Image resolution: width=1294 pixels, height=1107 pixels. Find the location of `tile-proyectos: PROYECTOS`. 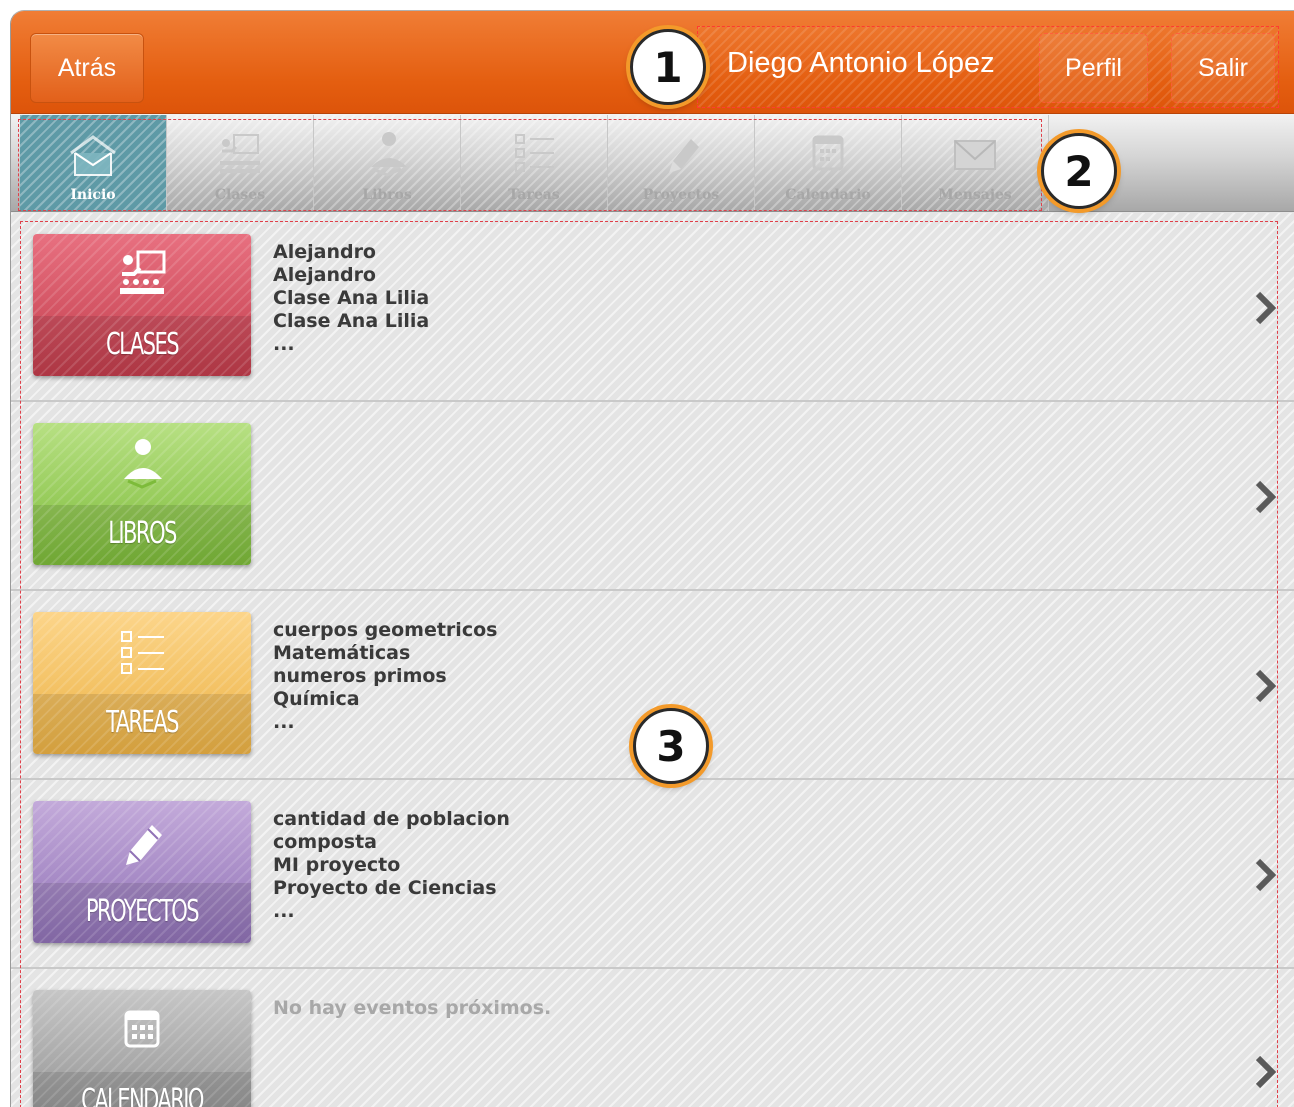

tile-proyectos: PROYECTOS is located at coordinates (142, 872).